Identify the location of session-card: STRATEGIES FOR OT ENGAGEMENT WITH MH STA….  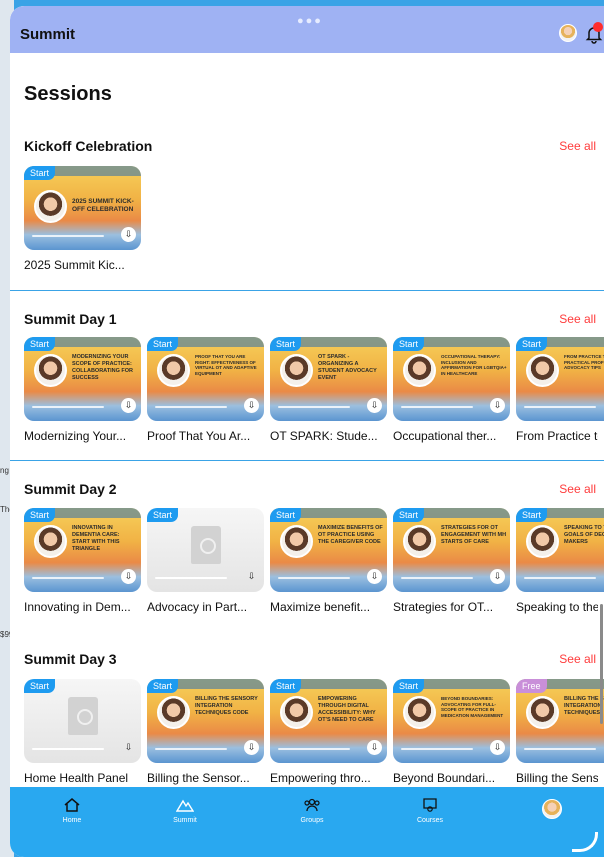
(451, 561).